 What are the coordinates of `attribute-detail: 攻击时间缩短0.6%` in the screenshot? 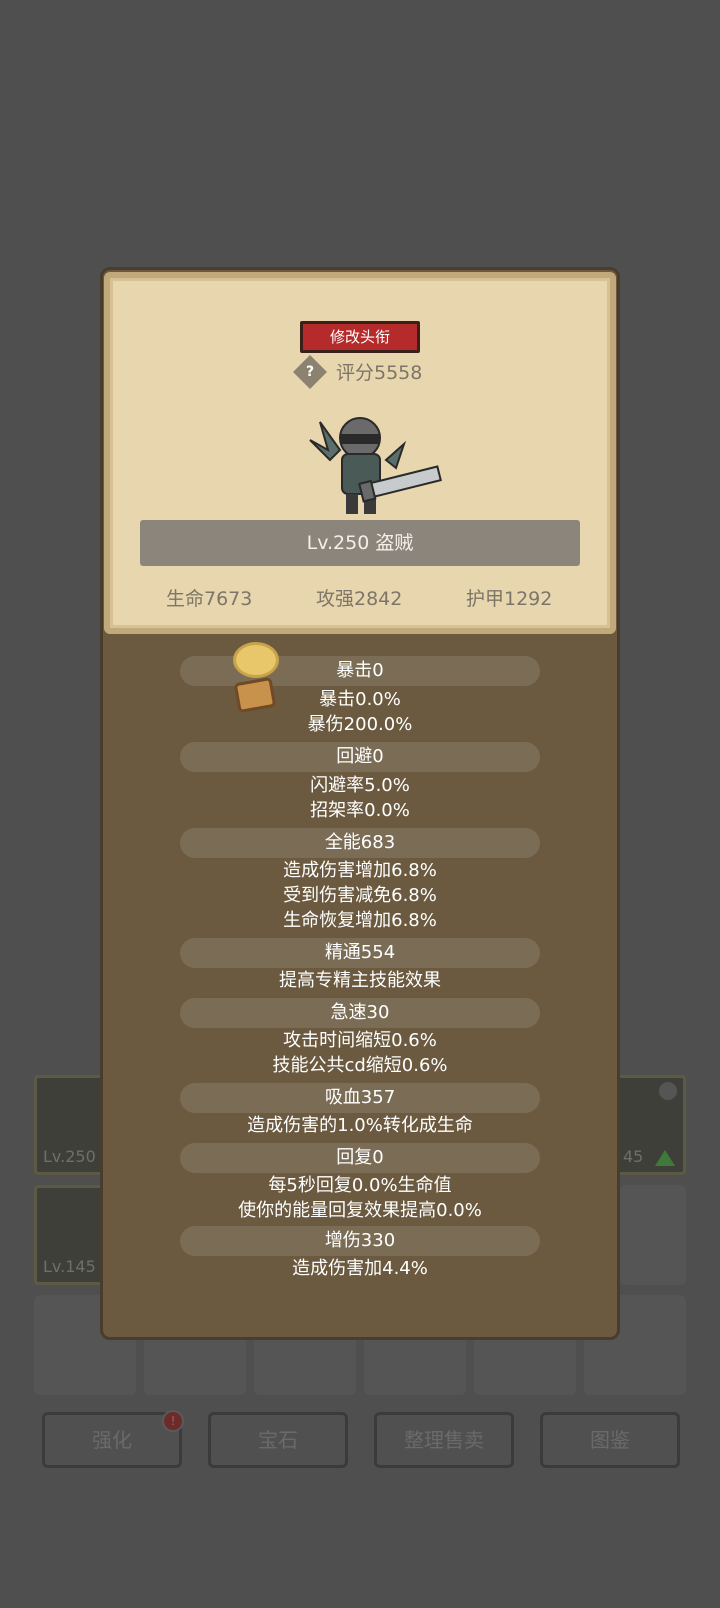 It's located at (360, 1040).